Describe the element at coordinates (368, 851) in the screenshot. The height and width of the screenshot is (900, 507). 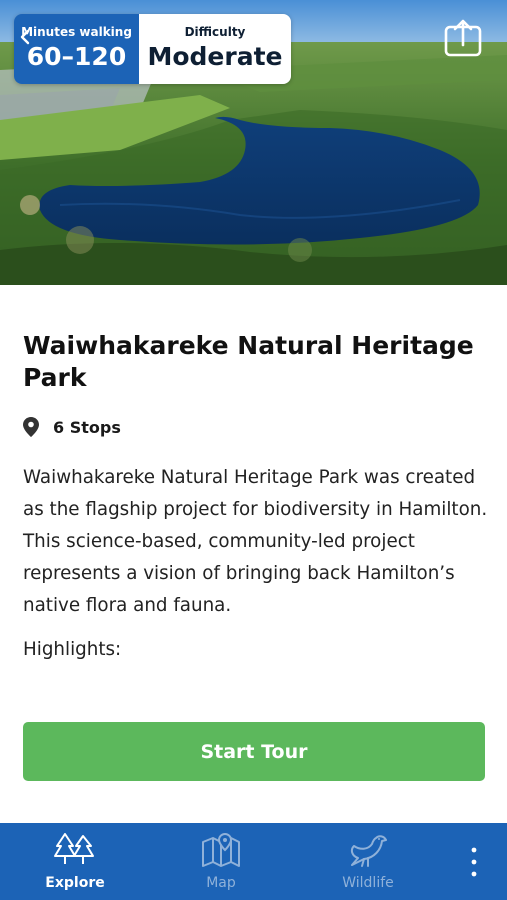
I see `bird-icon` at that location.